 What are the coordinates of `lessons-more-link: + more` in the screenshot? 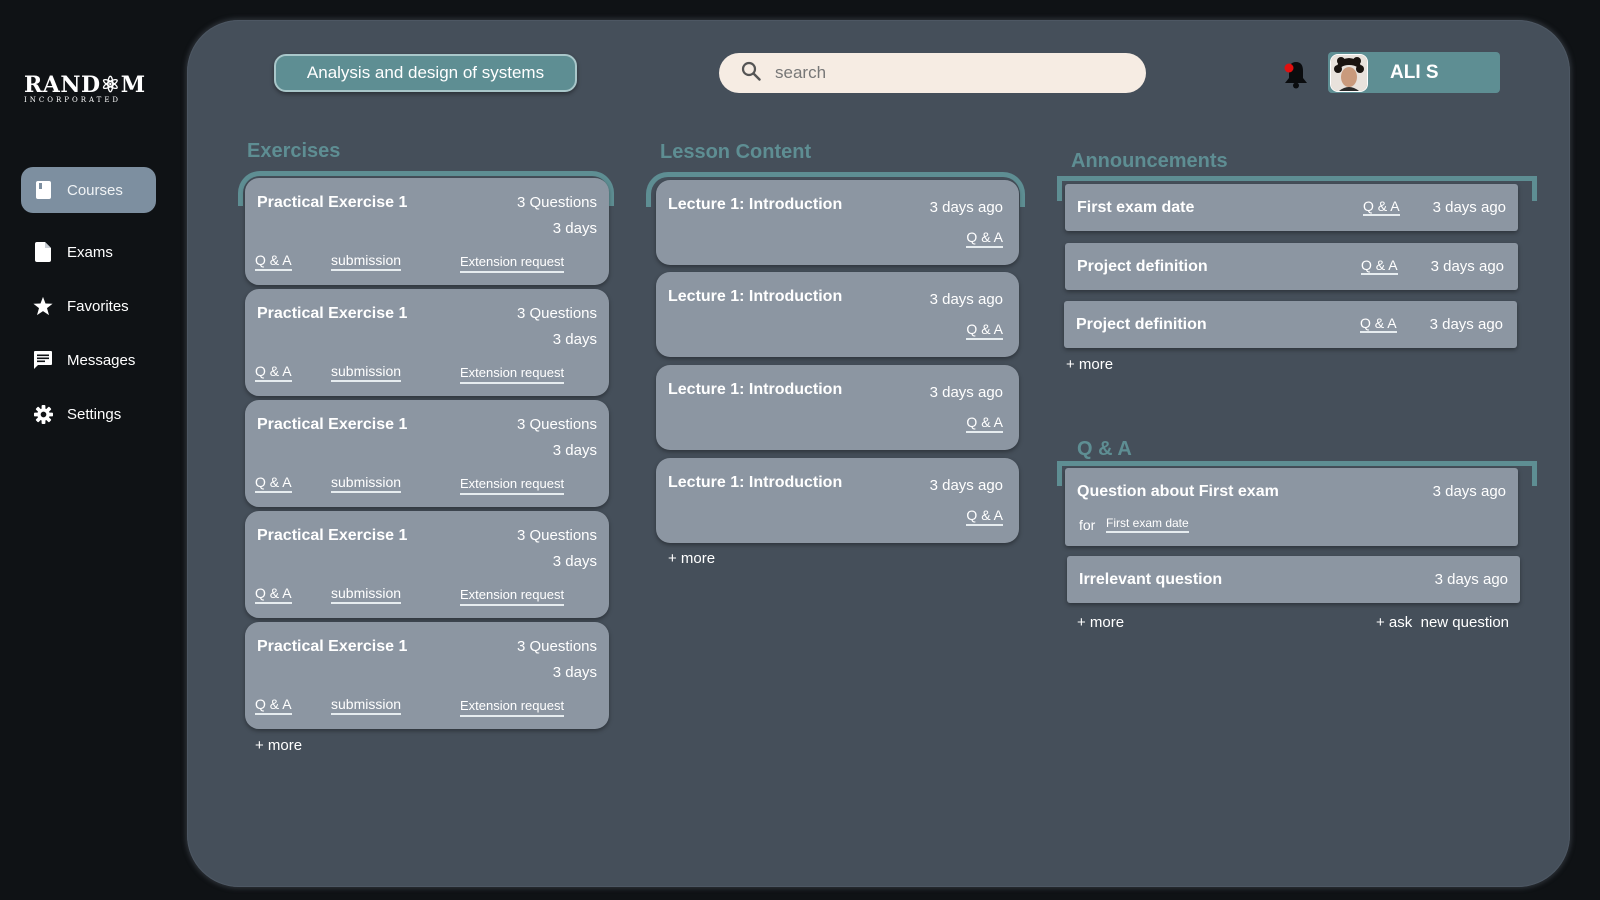 It's located at (691, 558).